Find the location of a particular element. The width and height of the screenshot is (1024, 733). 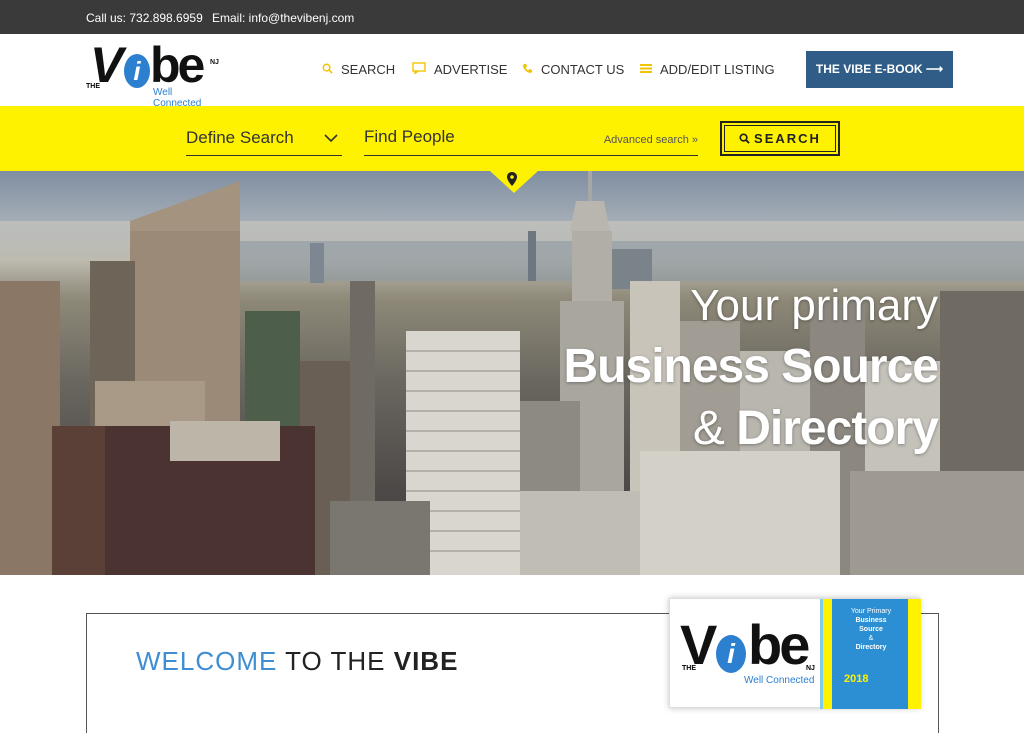

nav-search-link: SEARCH is located at coordinates (358, 69).